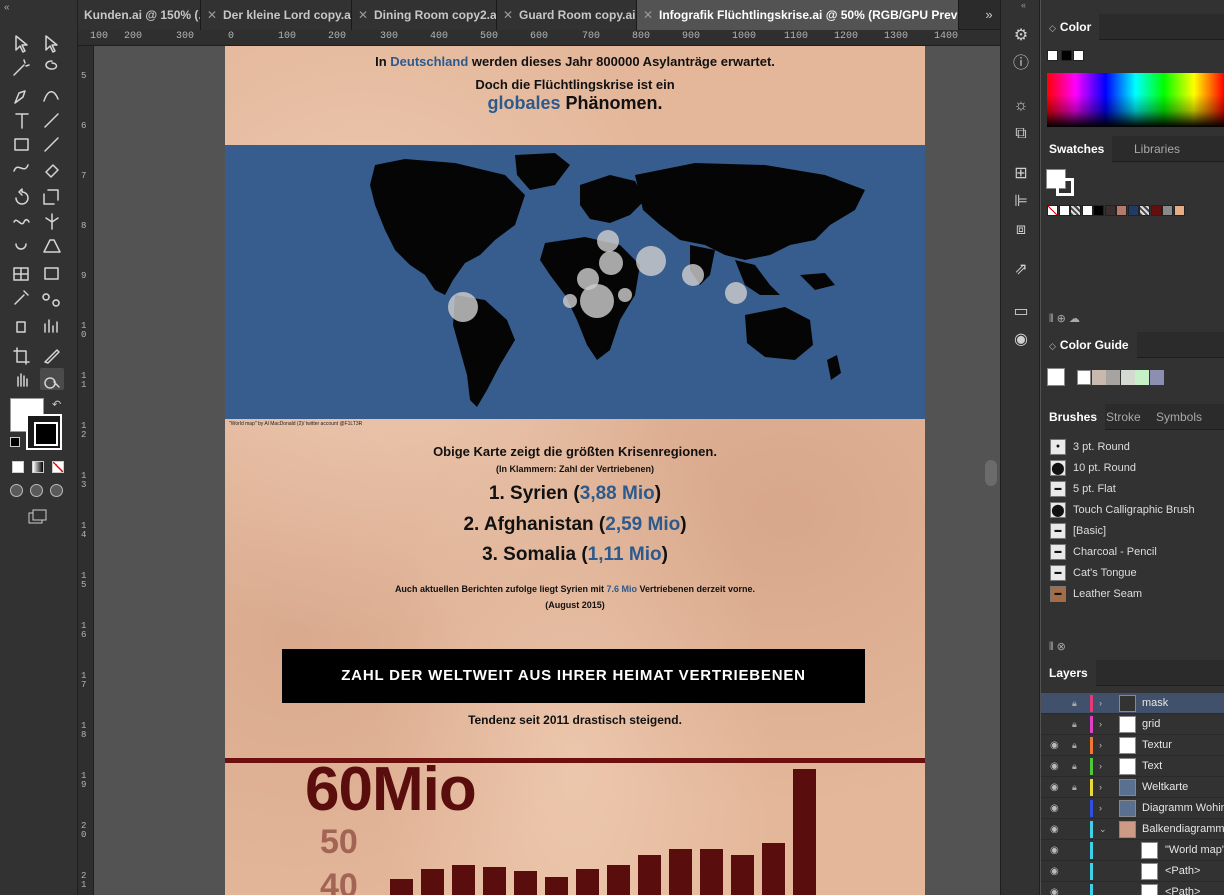 Image resolution: width=1224 pixels, height=895 pixels. Describe the element at coordinates (52, 355) in the screenshot. I see `slice-tool-icon` at that location.